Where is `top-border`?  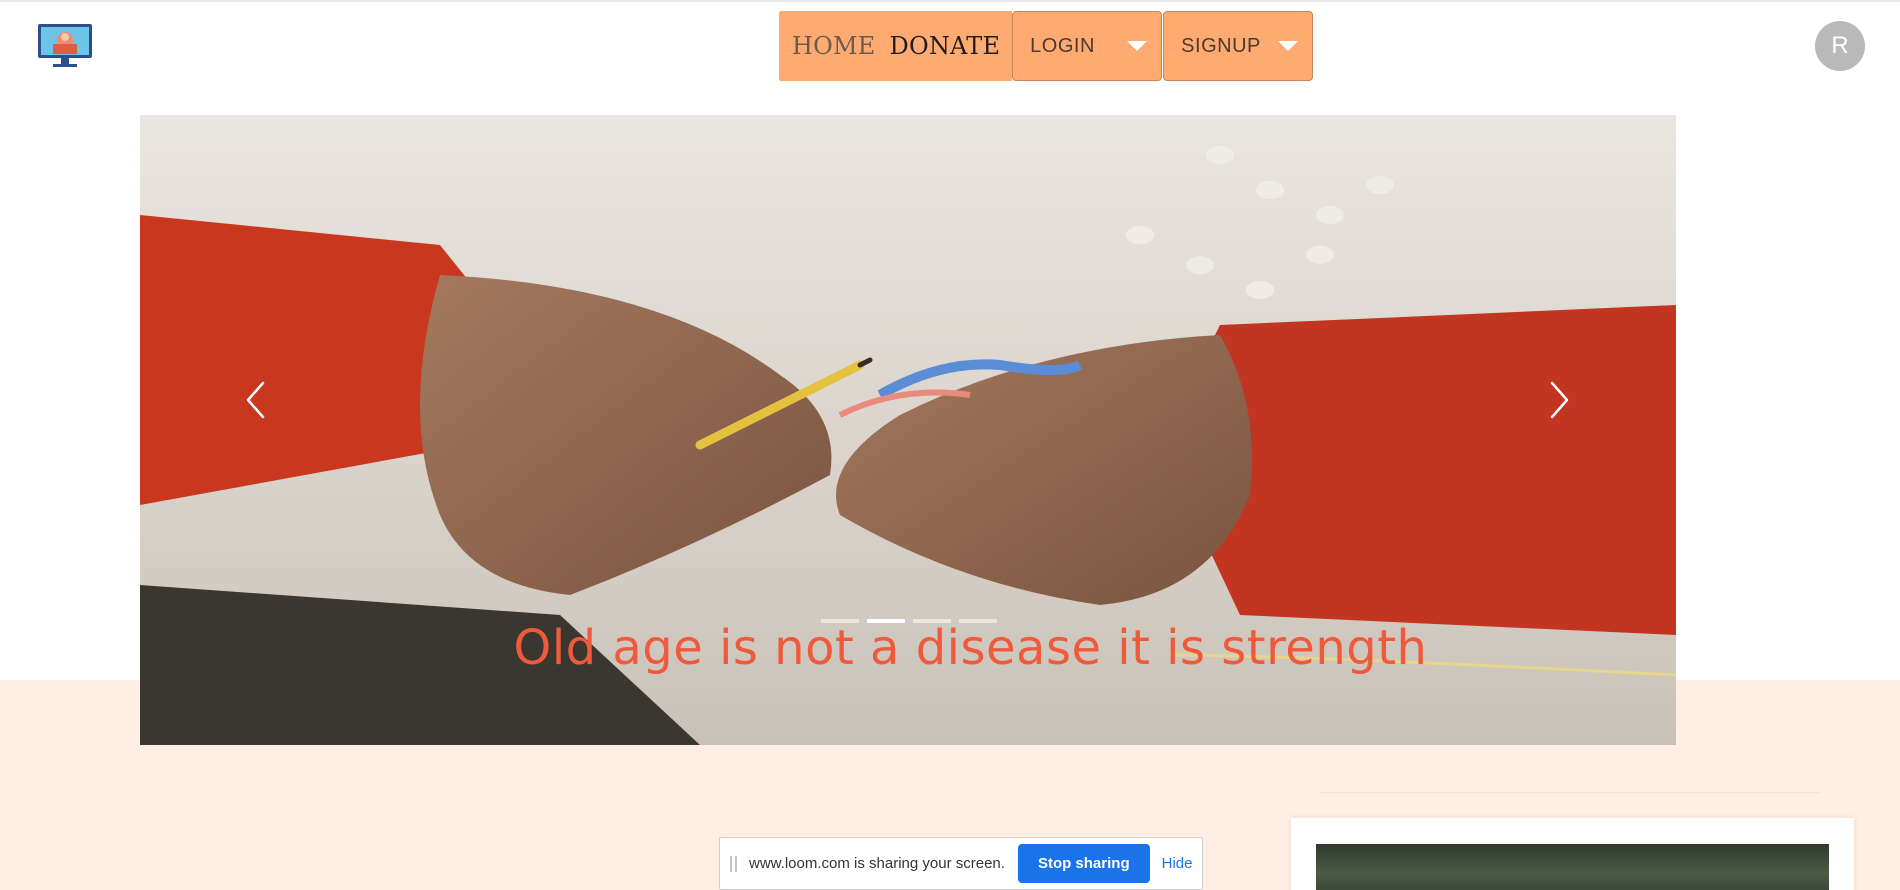
top-border is located at coordinates (950, 1).